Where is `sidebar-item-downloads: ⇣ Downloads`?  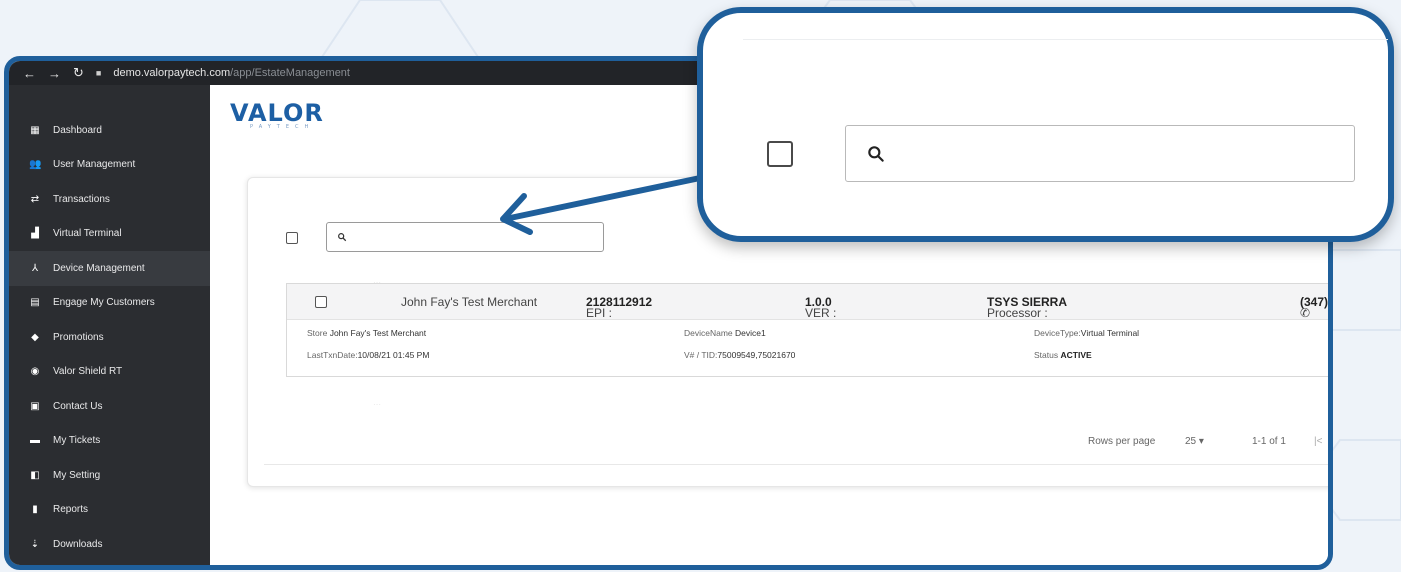 sidebar-item-downloads: ⇣ Downloads is located at coordinates (109, 544).